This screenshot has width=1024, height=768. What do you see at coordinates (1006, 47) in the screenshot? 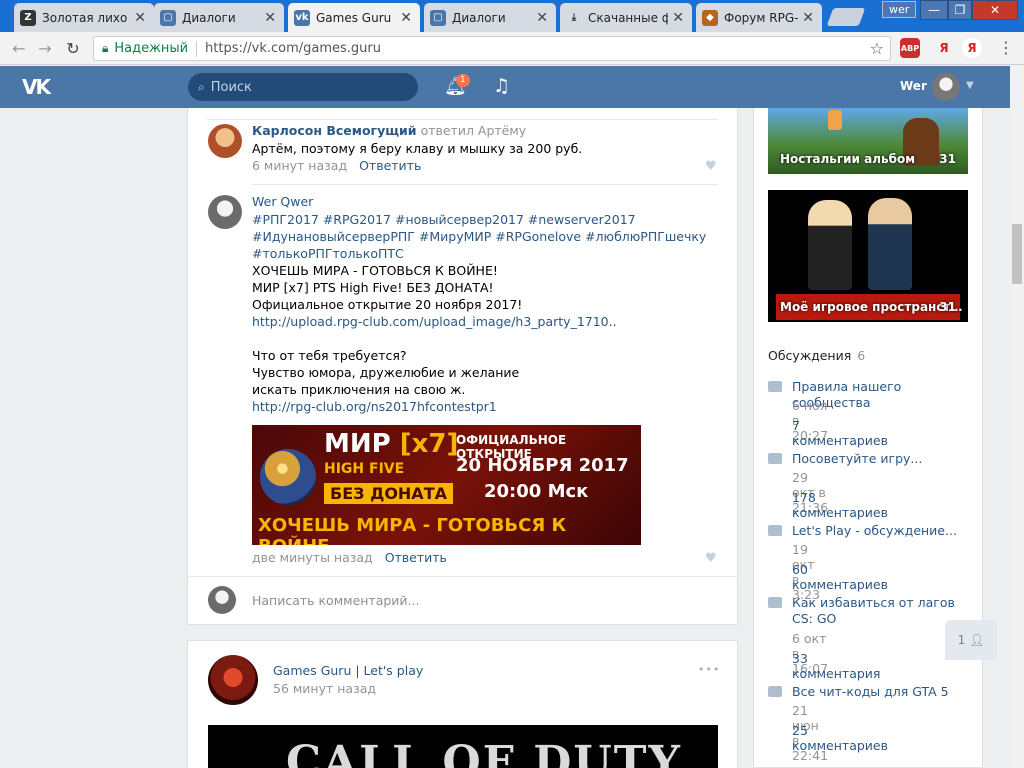
I see `browser-menu-icon: ⋮` at bounding box center [1006, 47].